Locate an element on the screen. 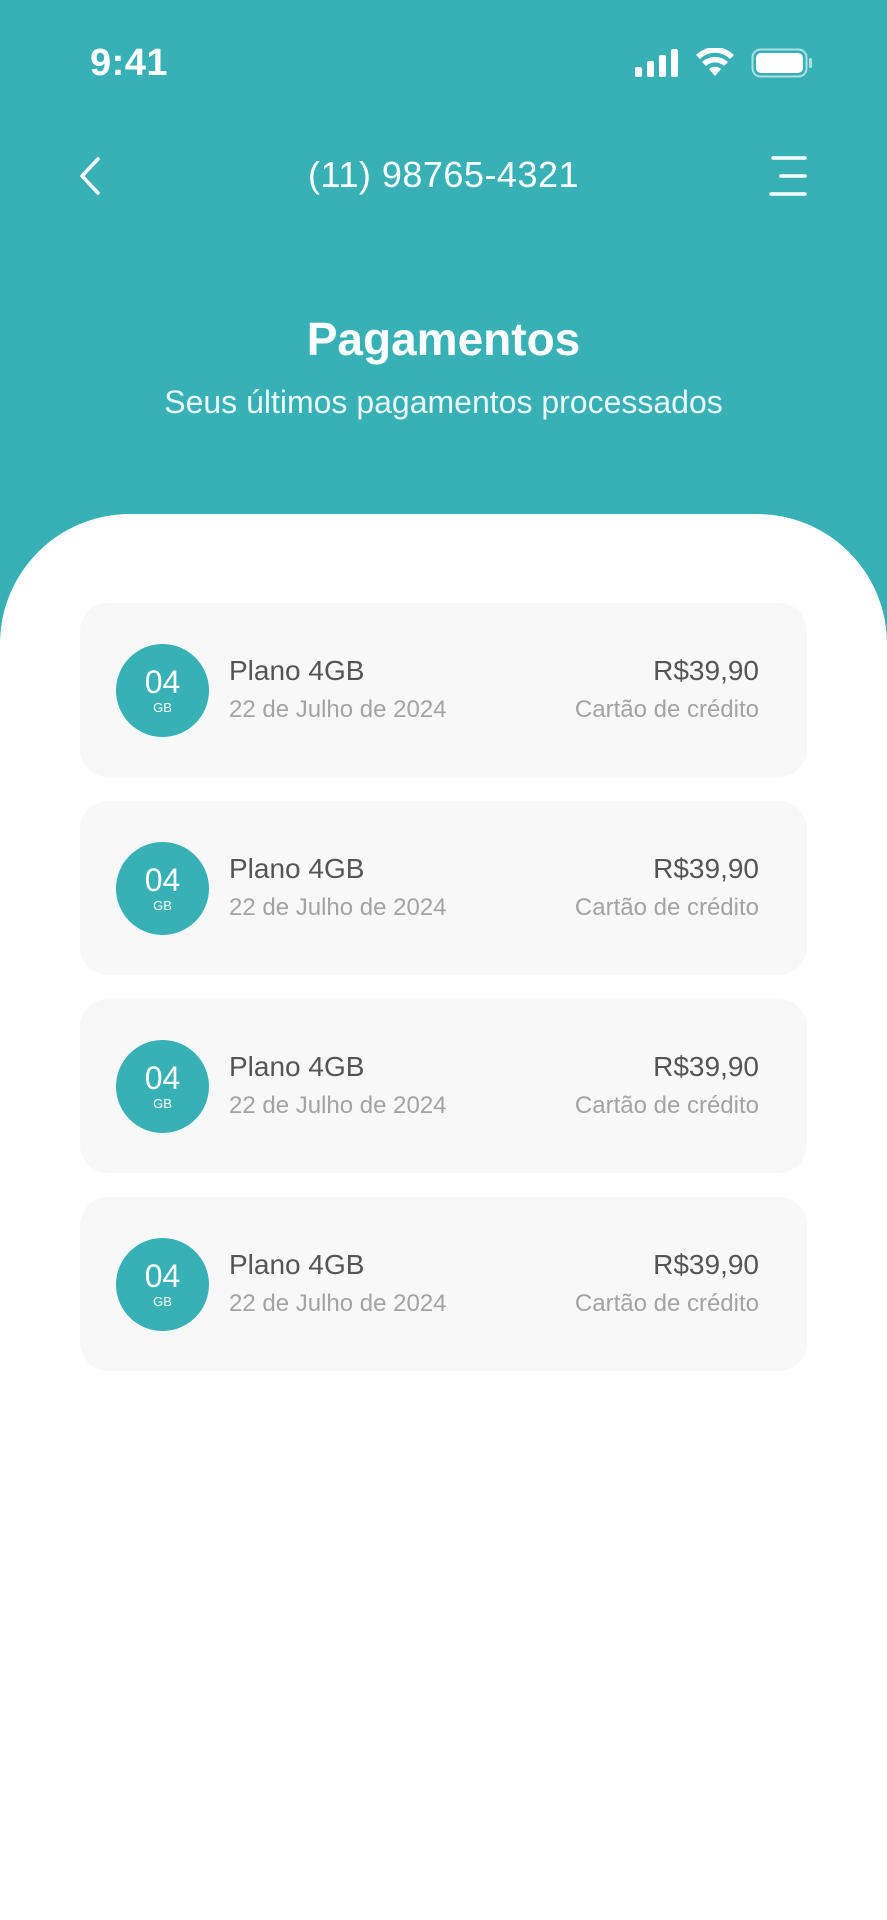  phone-number: (11) 98765-4321 is located at coordinates (443, 174).